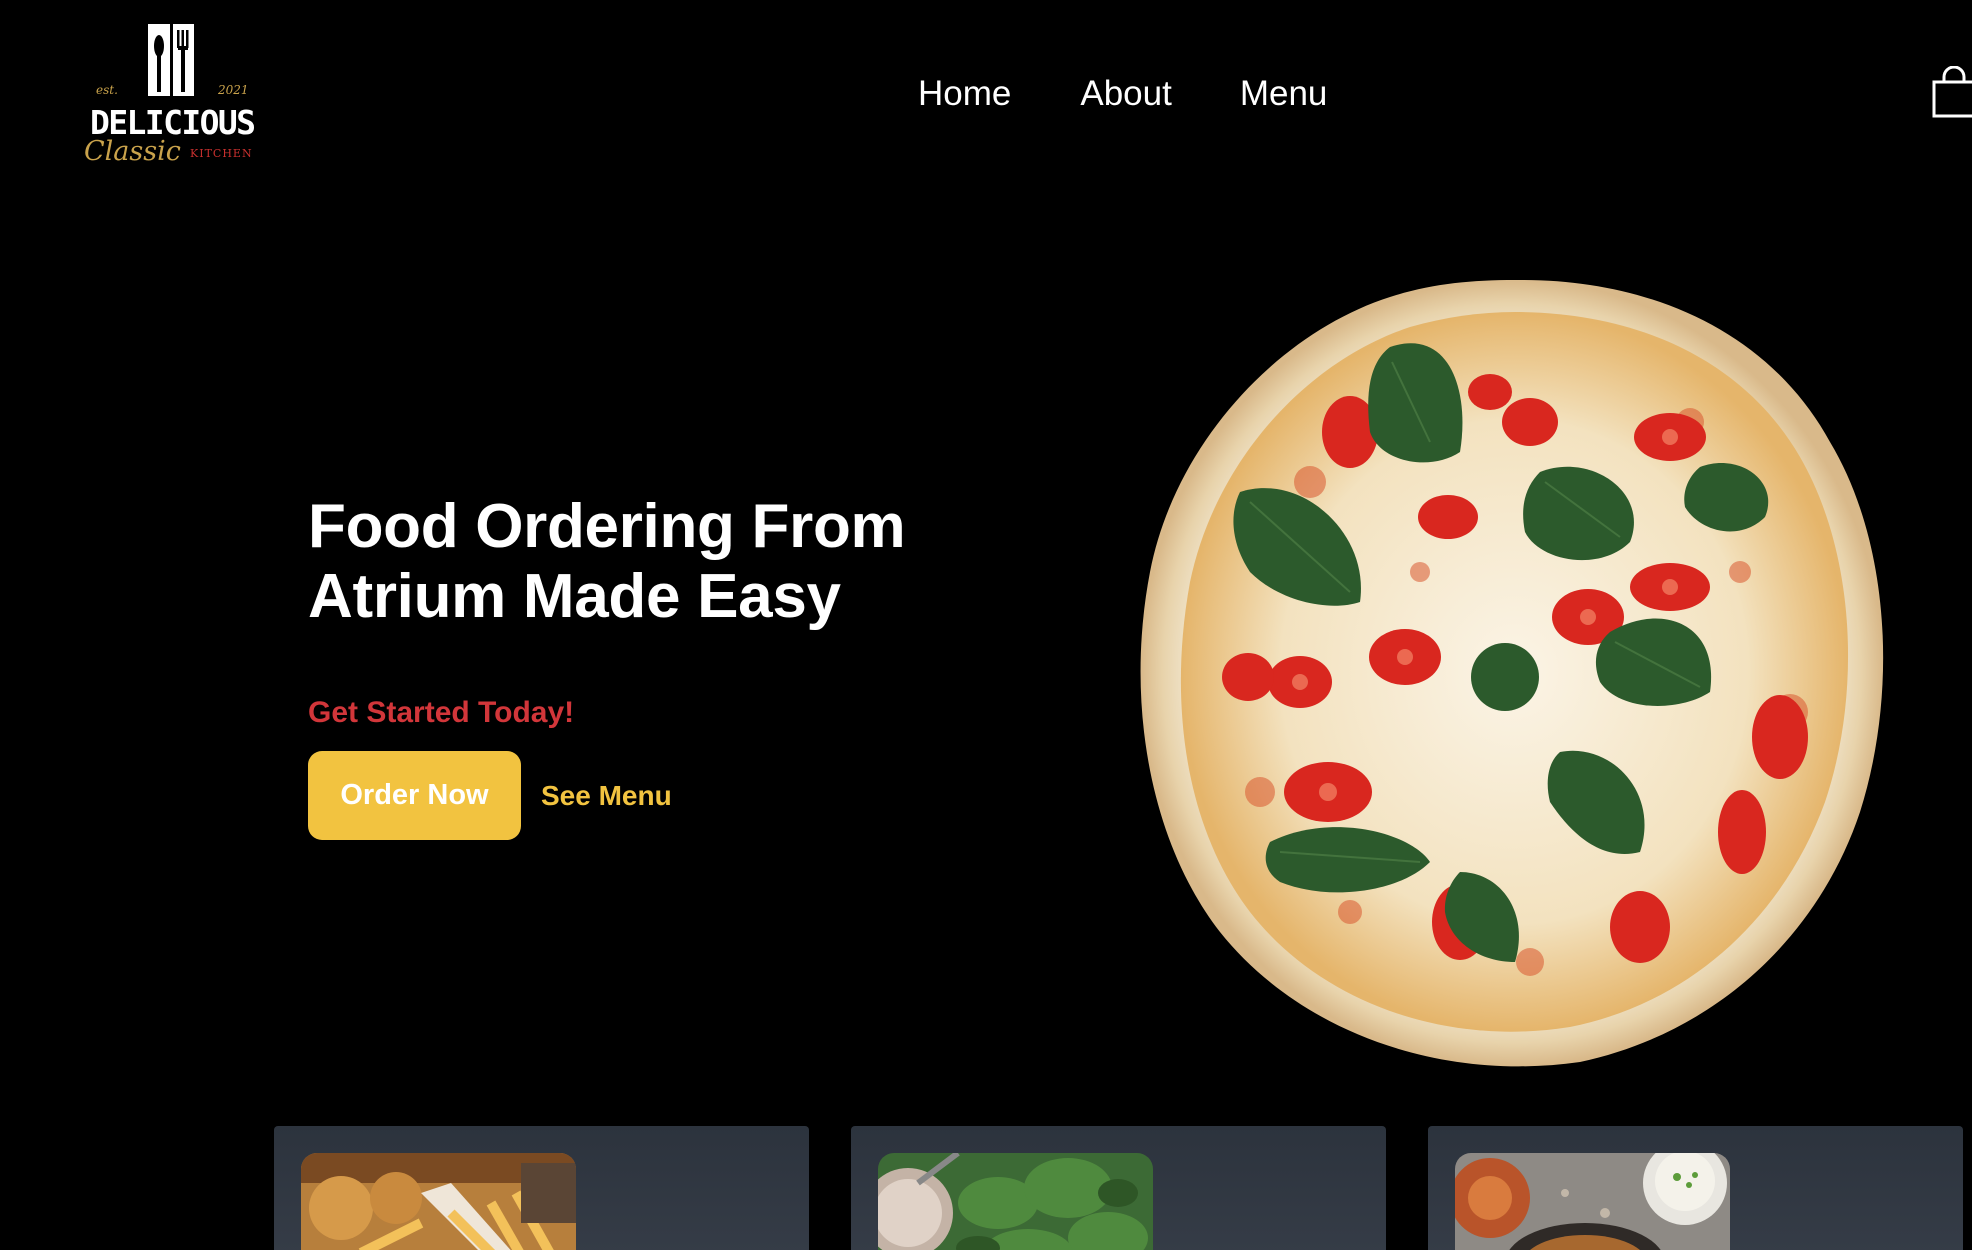  What do you see at coordinates (438, 1201) in the screenshot?
I see `food-card-1-image` at bounding box center [438, 1201].